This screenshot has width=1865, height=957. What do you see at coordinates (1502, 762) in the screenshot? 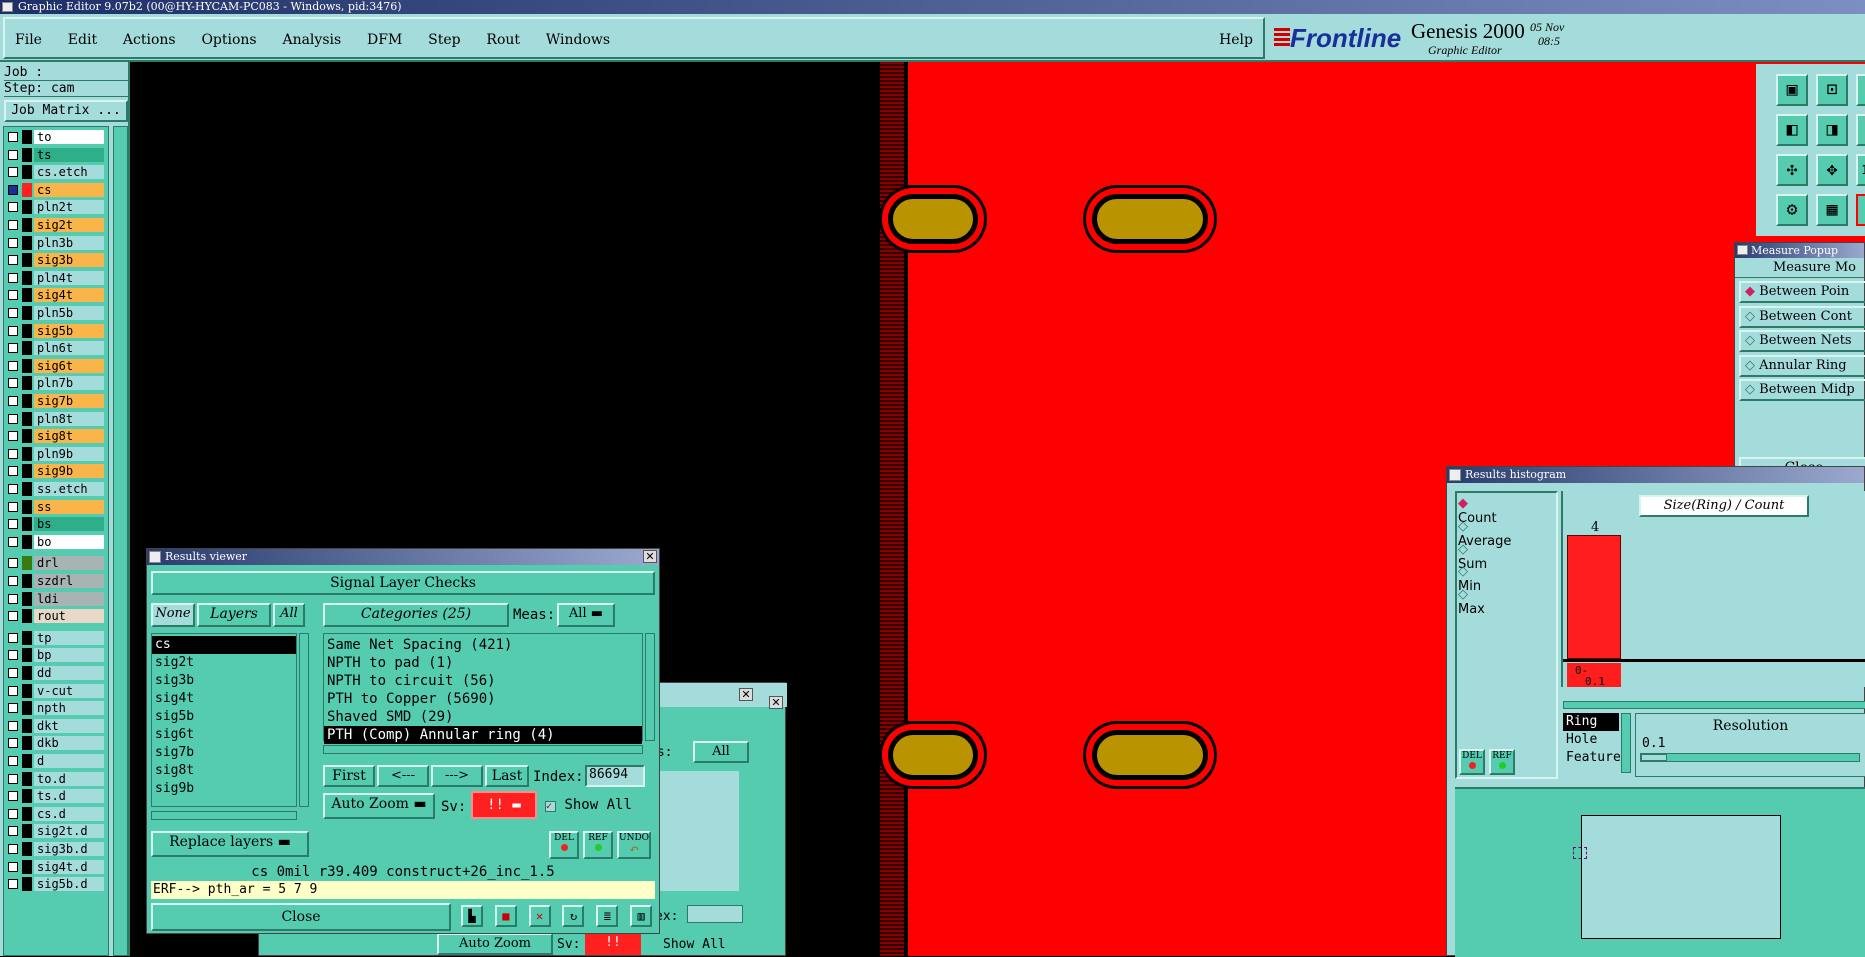
I see `histogram-ref-button: REF` at bounding box center [1502, 762].